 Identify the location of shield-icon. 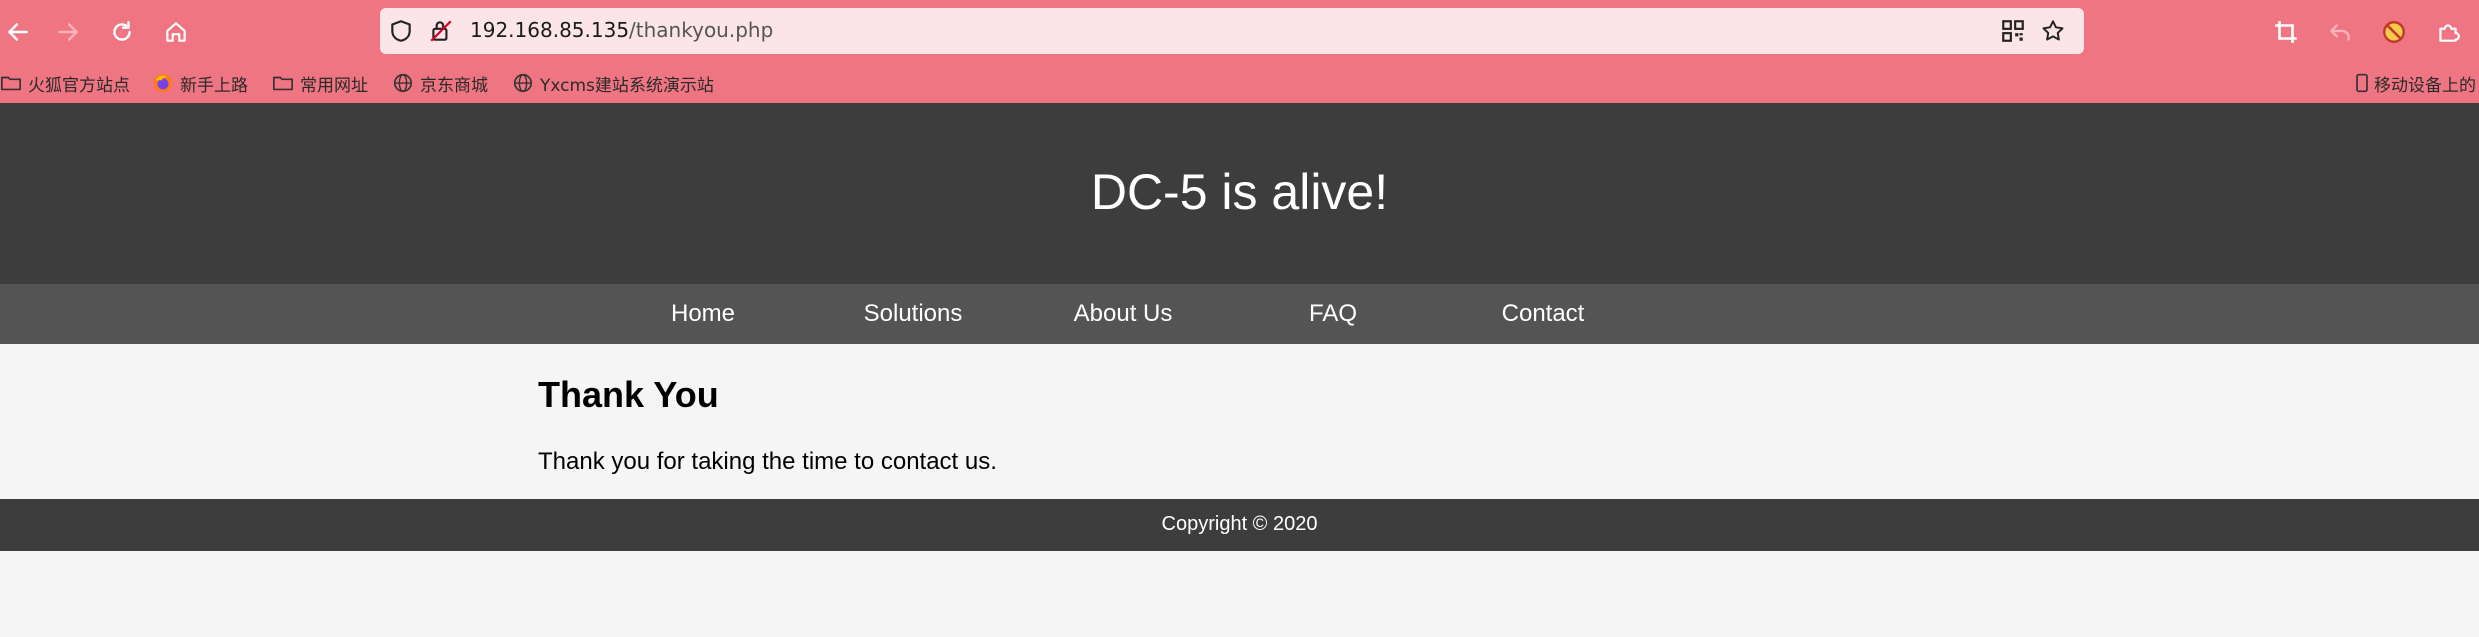
(401, 31).